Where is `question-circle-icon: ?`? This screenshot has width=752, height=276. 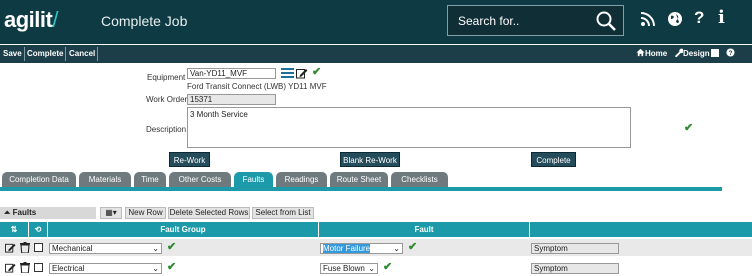
question-circle-icon: ? is located at coordinates (730, 52).